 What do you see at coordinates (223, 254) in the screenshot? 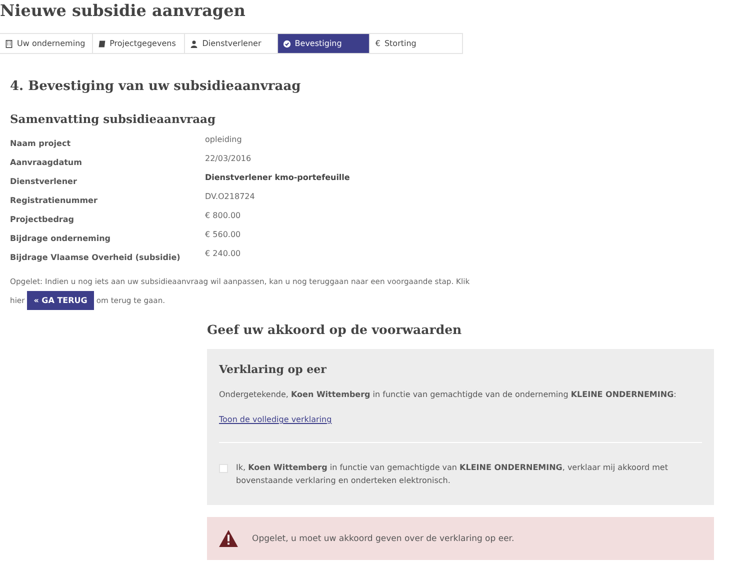
I see `field-value: € 240.00` at bounding box center [223, 254].